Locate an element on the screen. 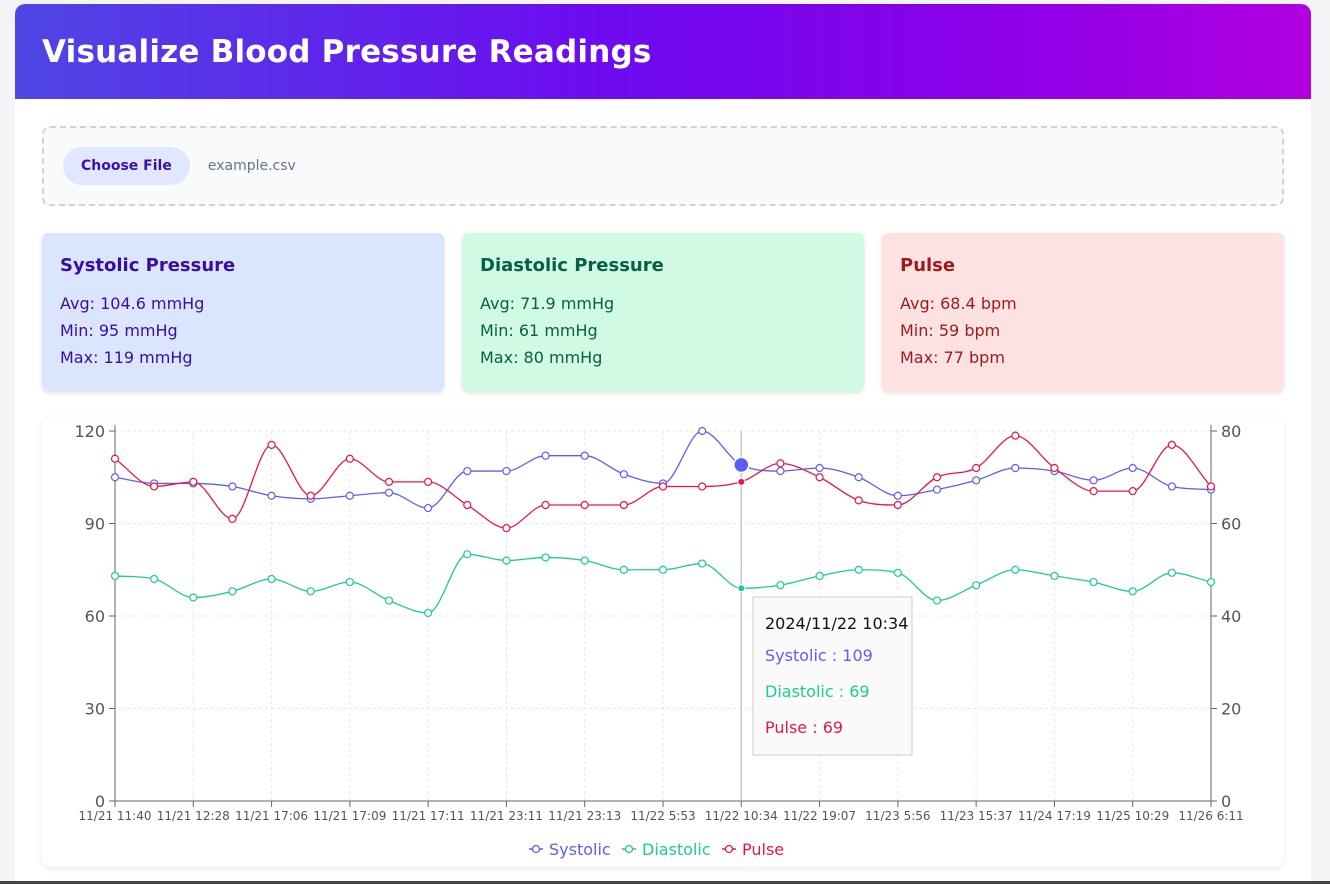 The width and height of the screenshot is (1330, 884). x-tick-label: 11/25 10:29 is located at coordinates (1132, 816).